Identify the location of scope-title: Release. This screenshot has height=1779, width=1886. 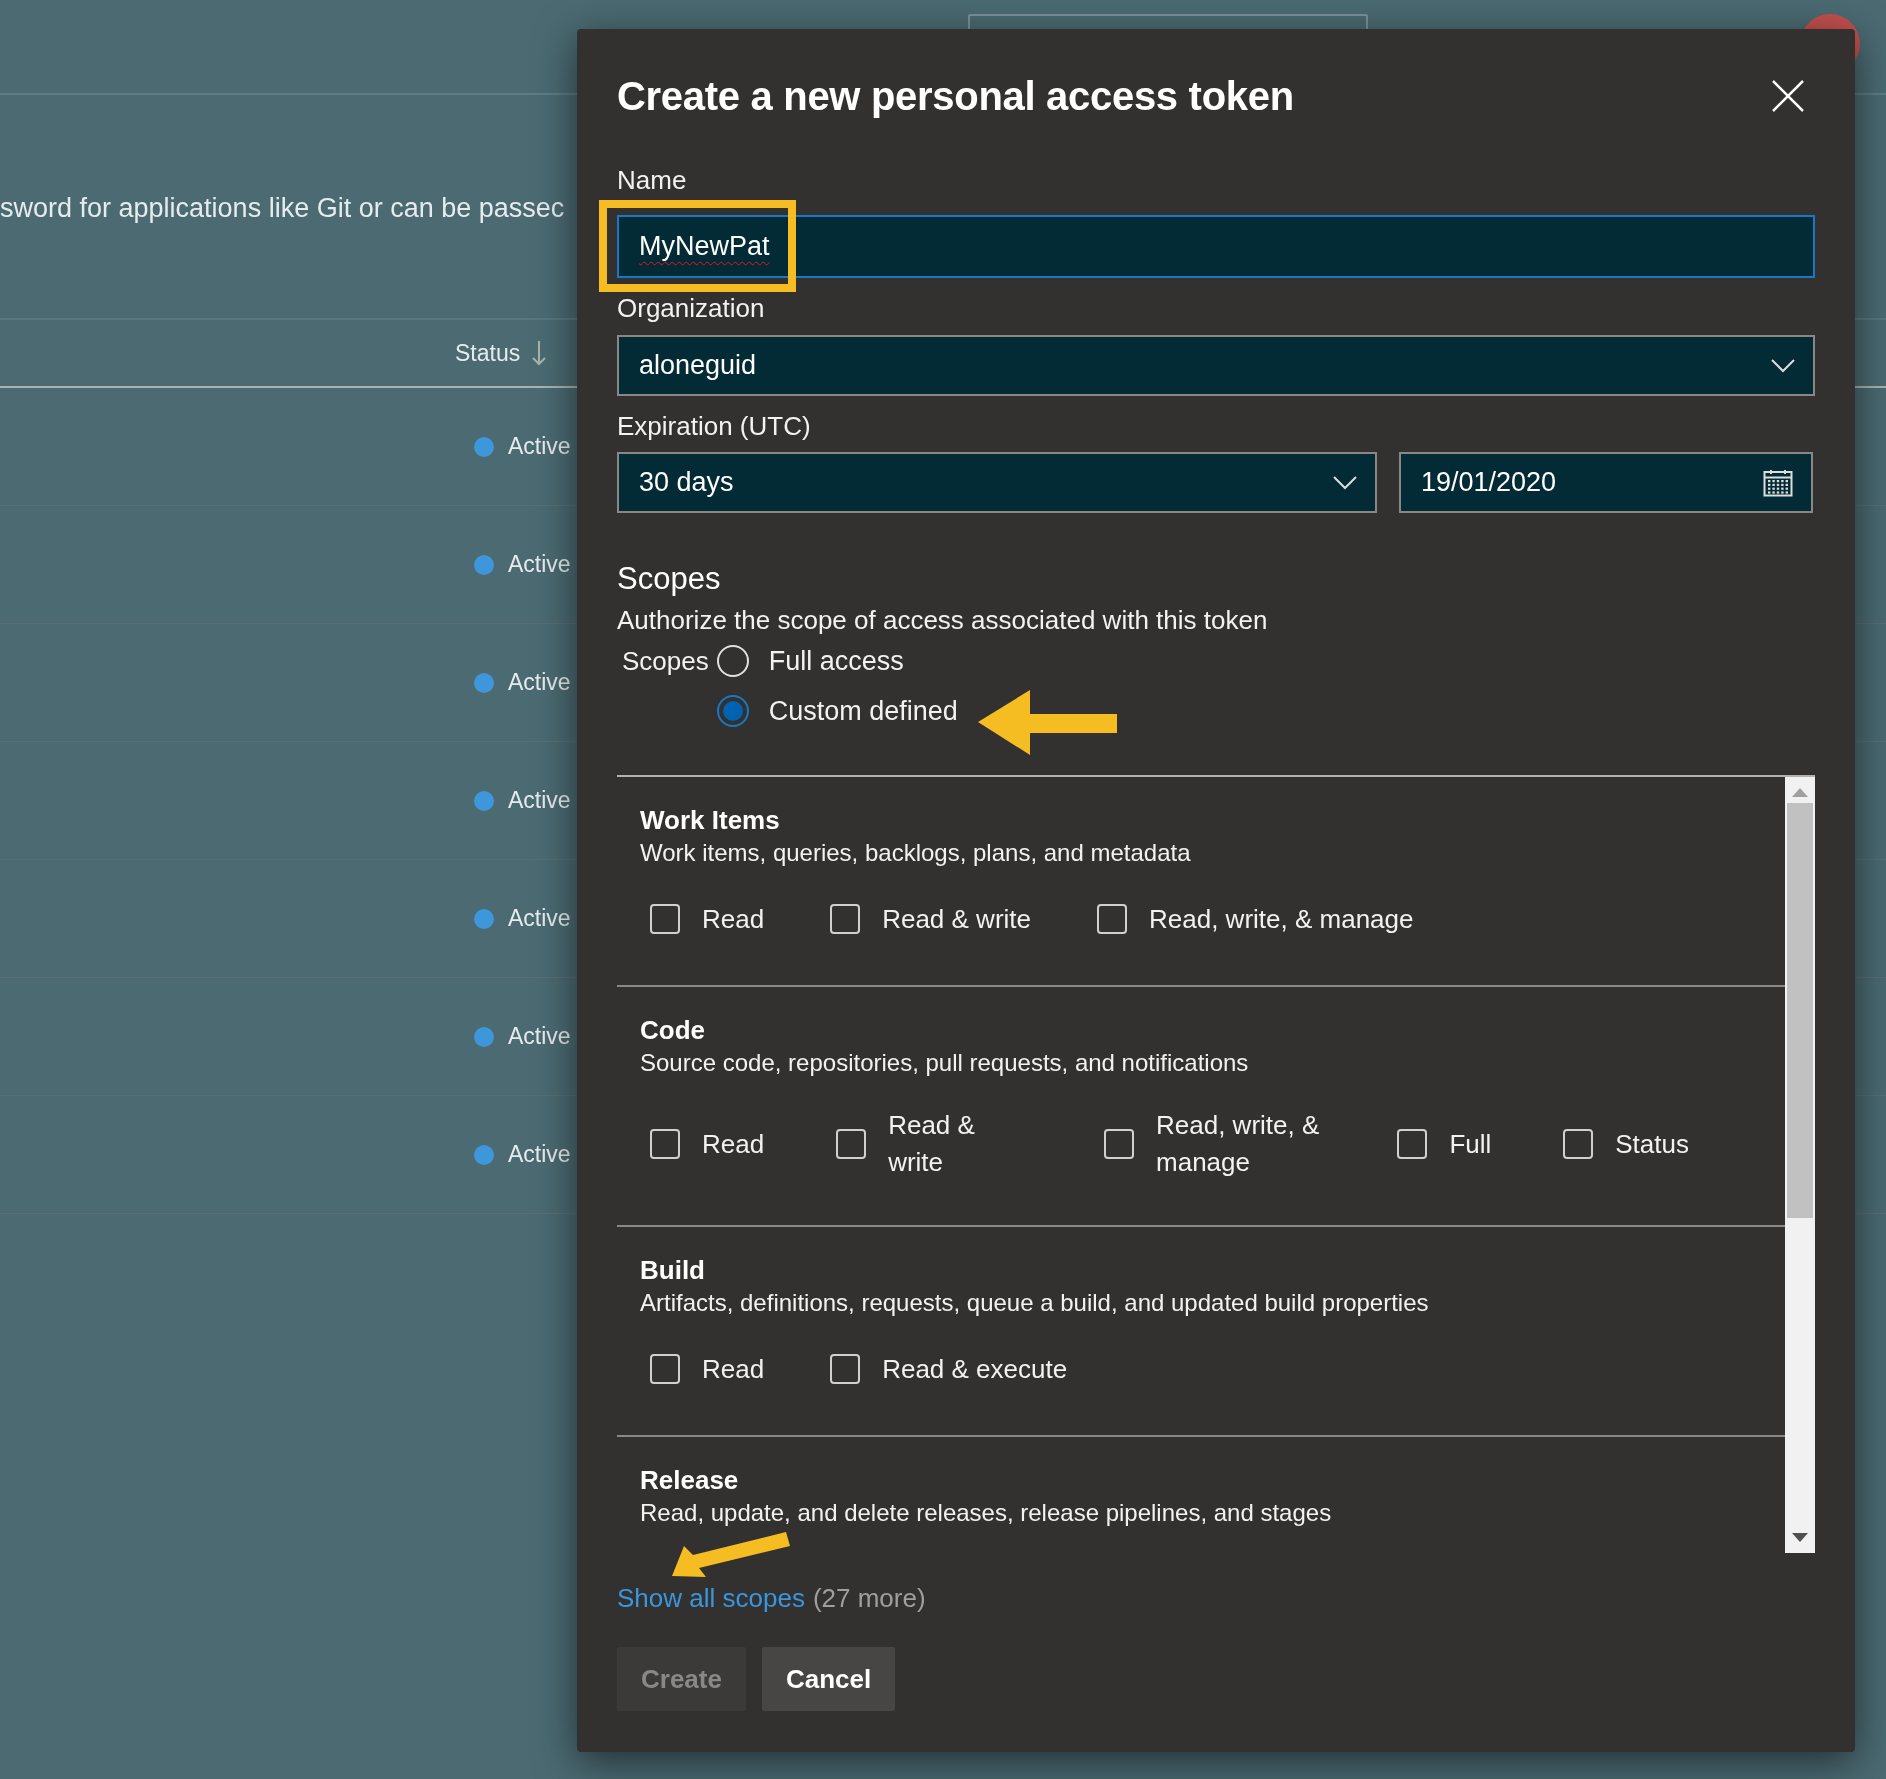
(690, 1480).